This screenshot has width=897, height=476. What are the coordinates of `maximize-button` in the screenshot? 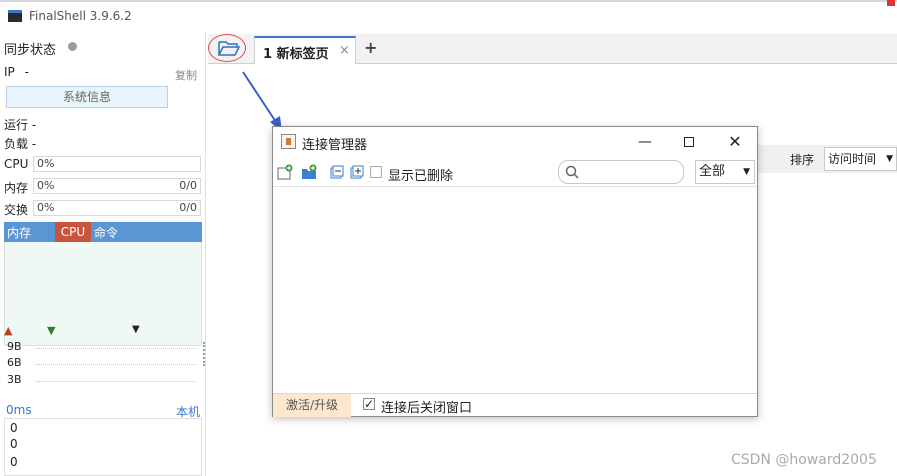 It's located at (689, 142).